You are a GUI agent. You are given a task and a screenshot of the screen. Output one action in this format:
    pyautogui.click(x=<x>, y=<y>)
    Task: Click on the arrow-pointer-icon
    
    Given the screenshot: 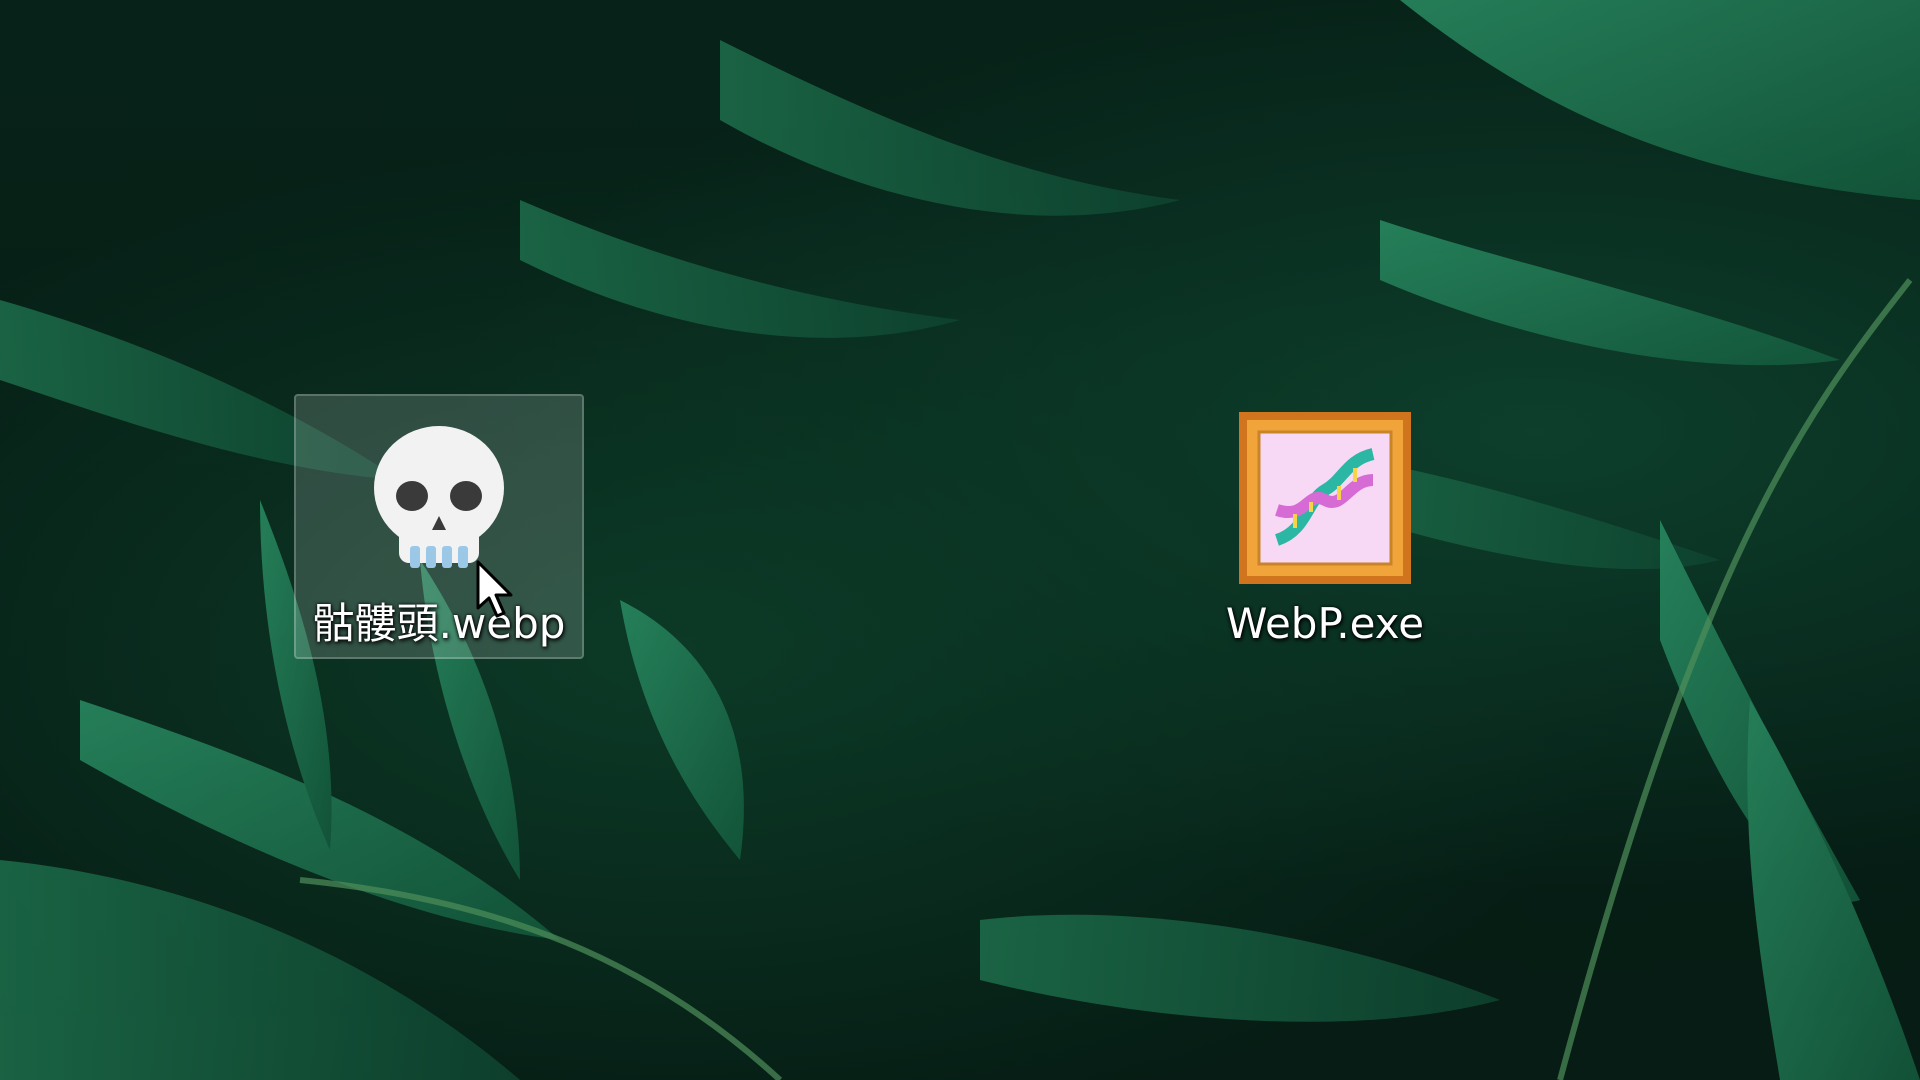 What is the action you would take?
    pyautogui.click(x=496, y=590)
    